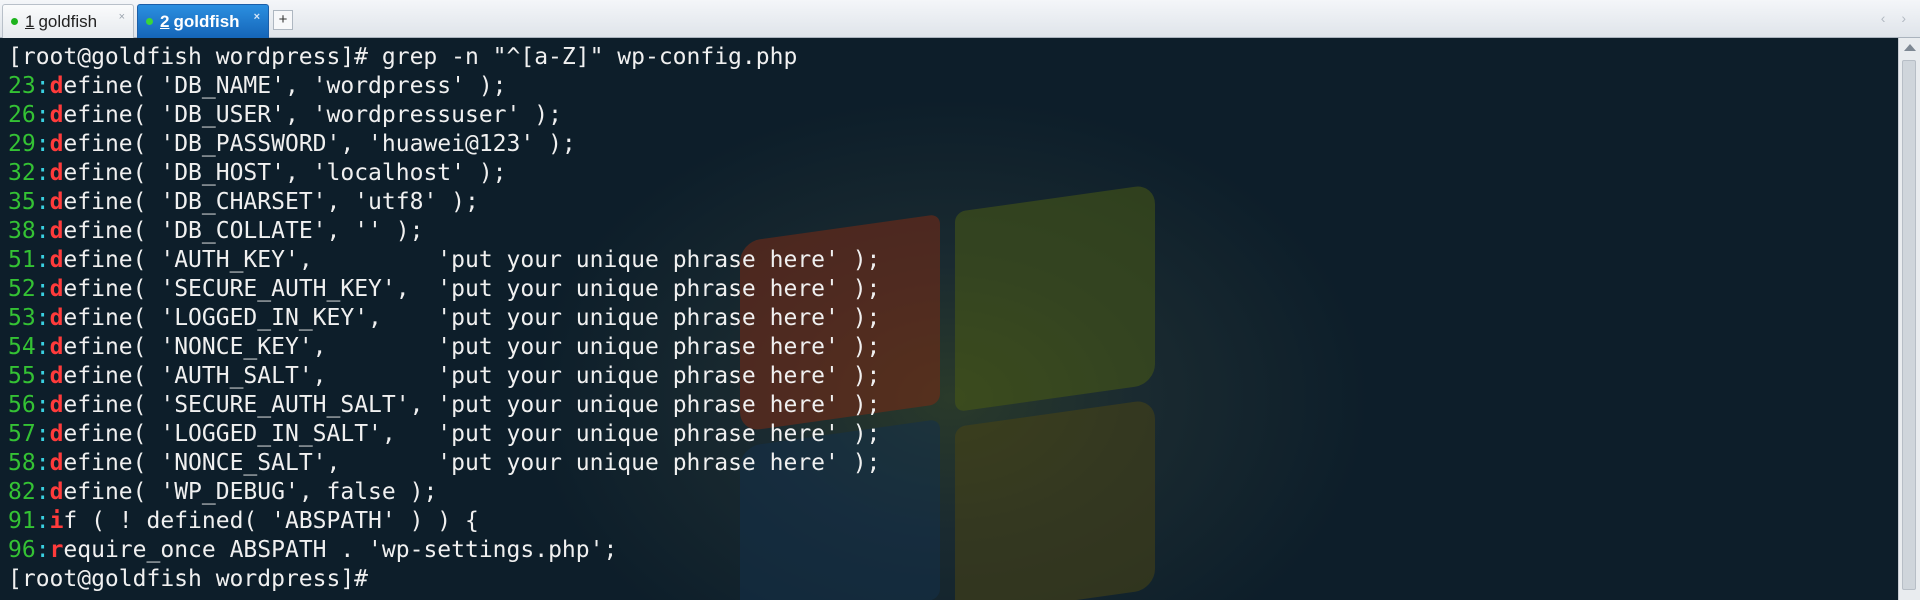 The width and height of the screenshot is (1920, 600). Describe the element at coordinates (22, 202) in the screenshot. I see `line-number: 35` at that location.